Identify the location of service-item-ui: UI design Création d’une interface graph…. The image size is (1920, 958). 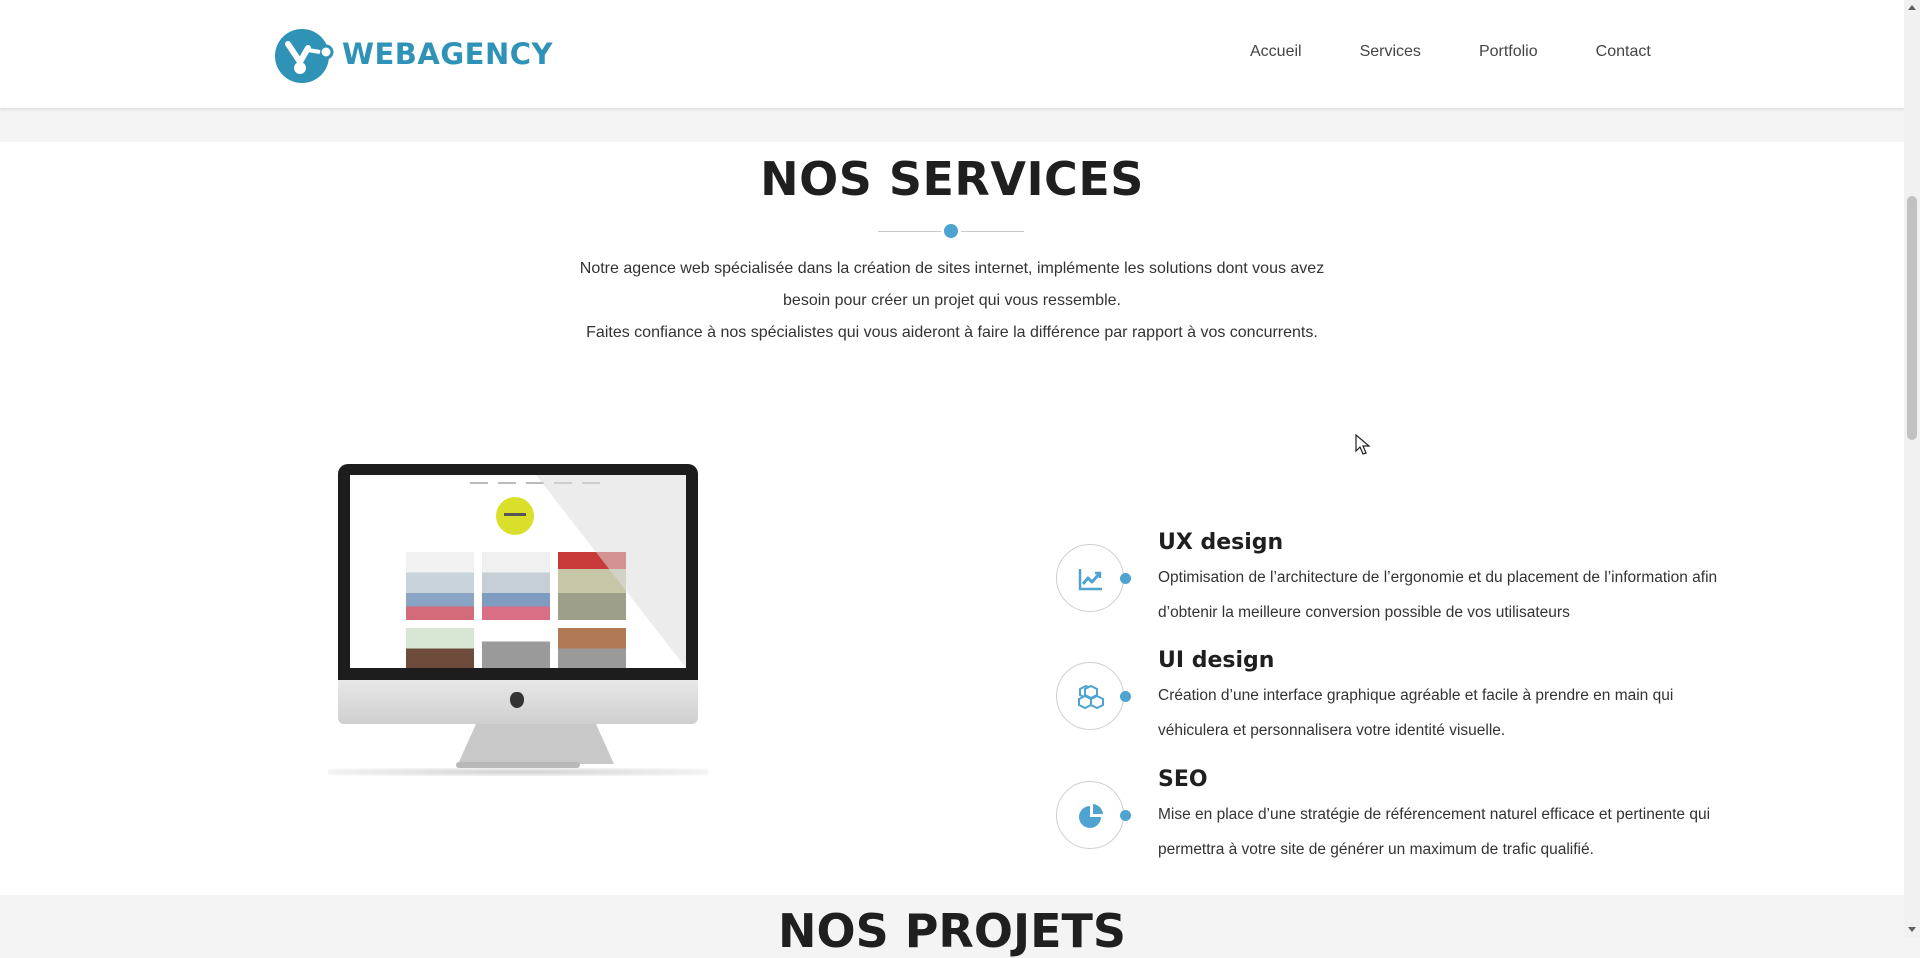
(1396, 698).